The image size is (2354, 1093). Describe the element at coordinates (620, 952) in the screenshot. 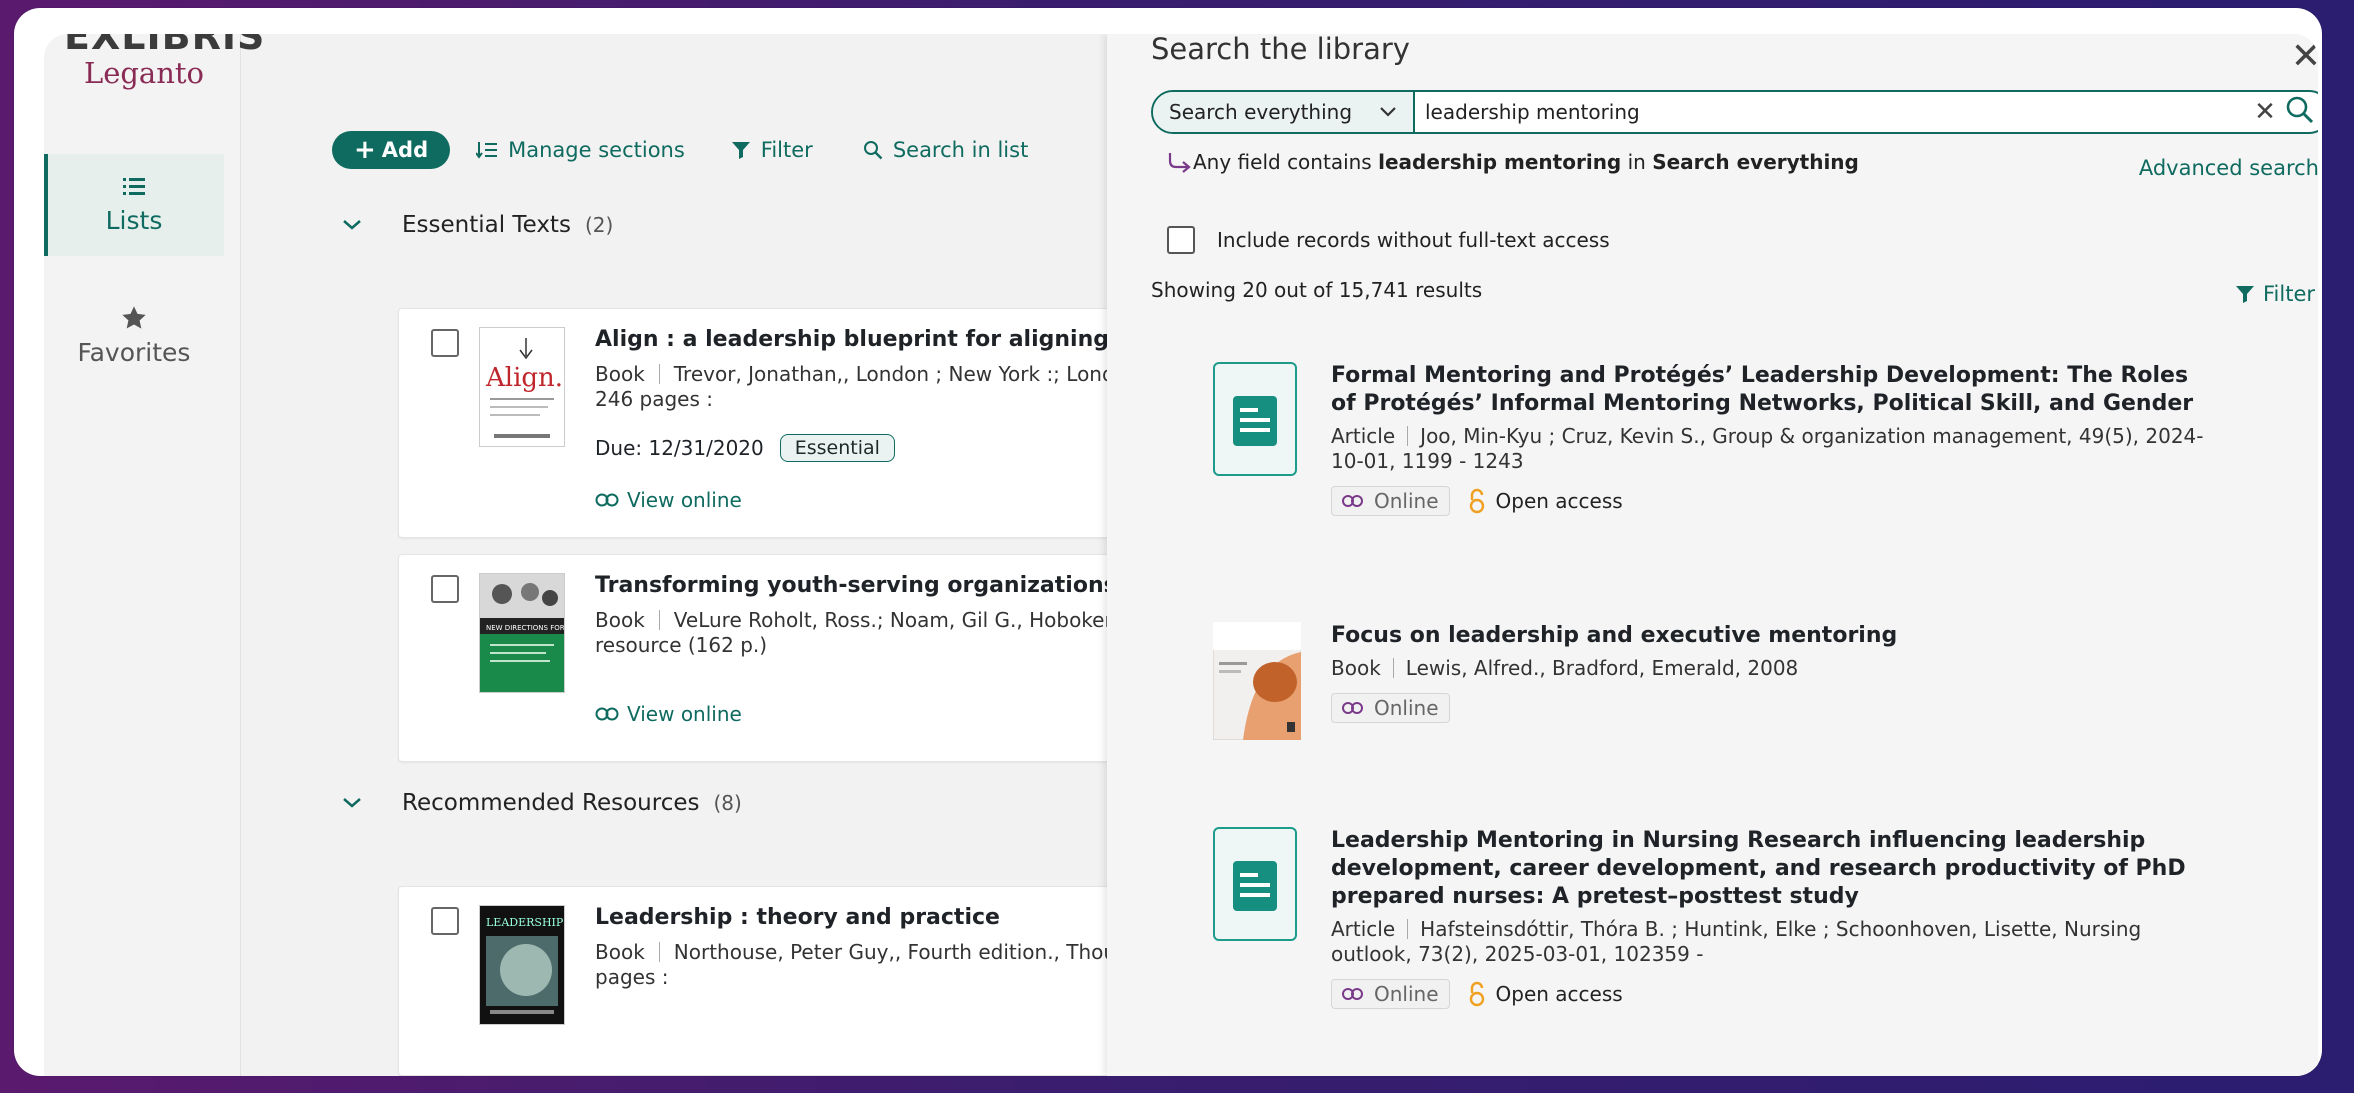

I see `item-type: Book` at that location.